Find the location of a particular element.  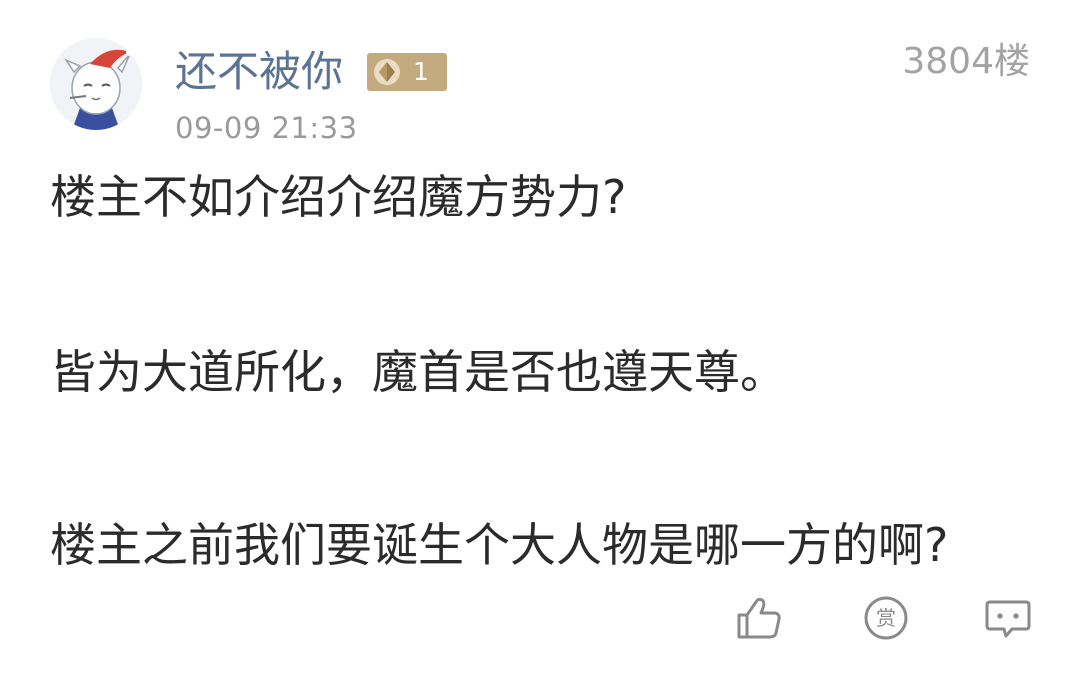

diamond-icon is located at coordinates (387, 72).